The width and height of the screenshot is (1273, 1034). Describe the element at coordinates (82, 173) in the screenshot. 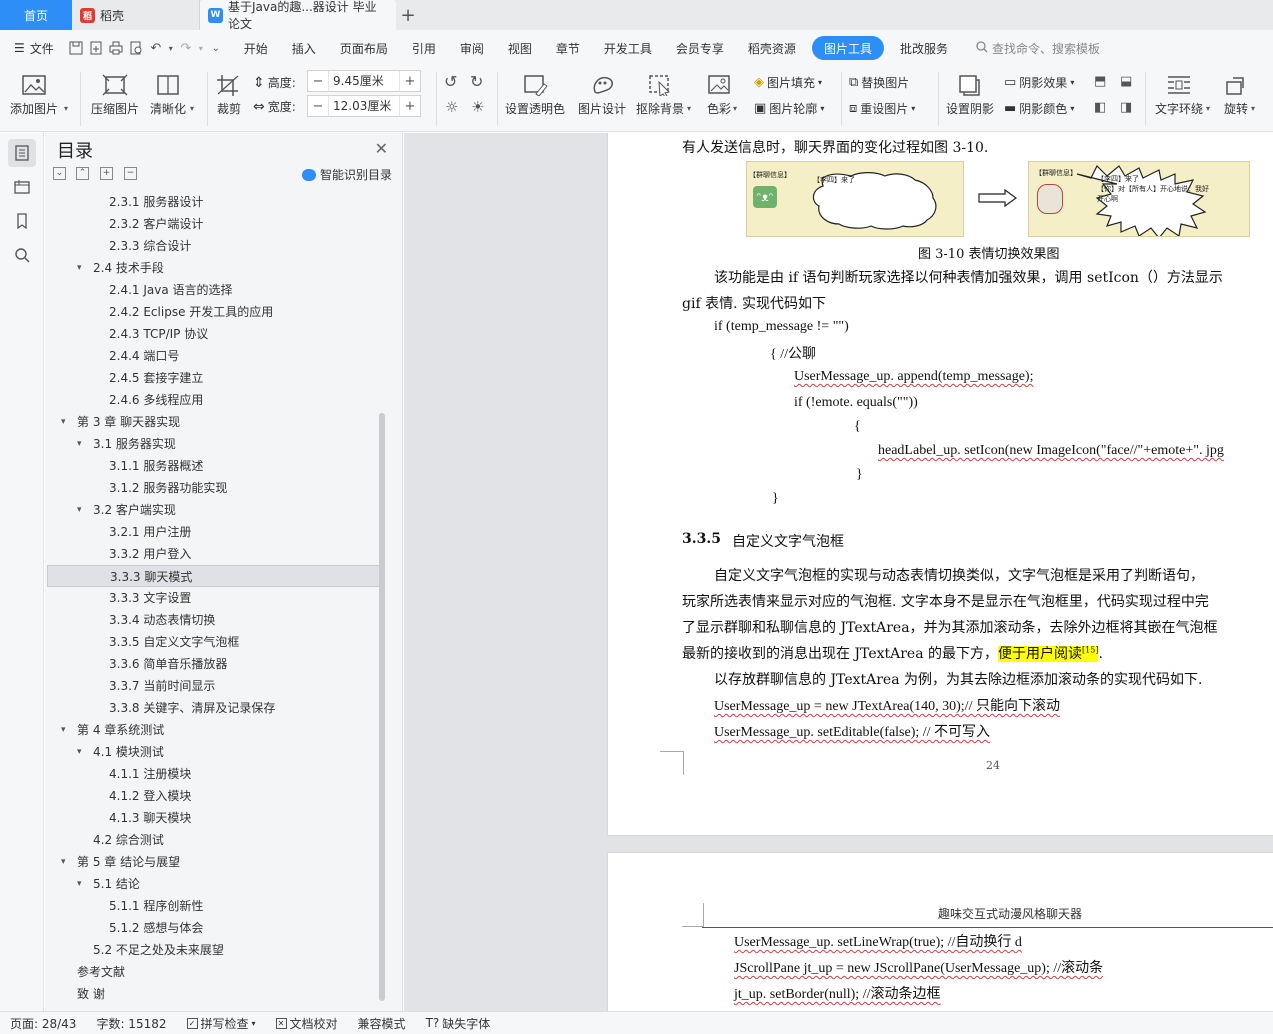

I see `expand-all-icon: ⌃` at that location.